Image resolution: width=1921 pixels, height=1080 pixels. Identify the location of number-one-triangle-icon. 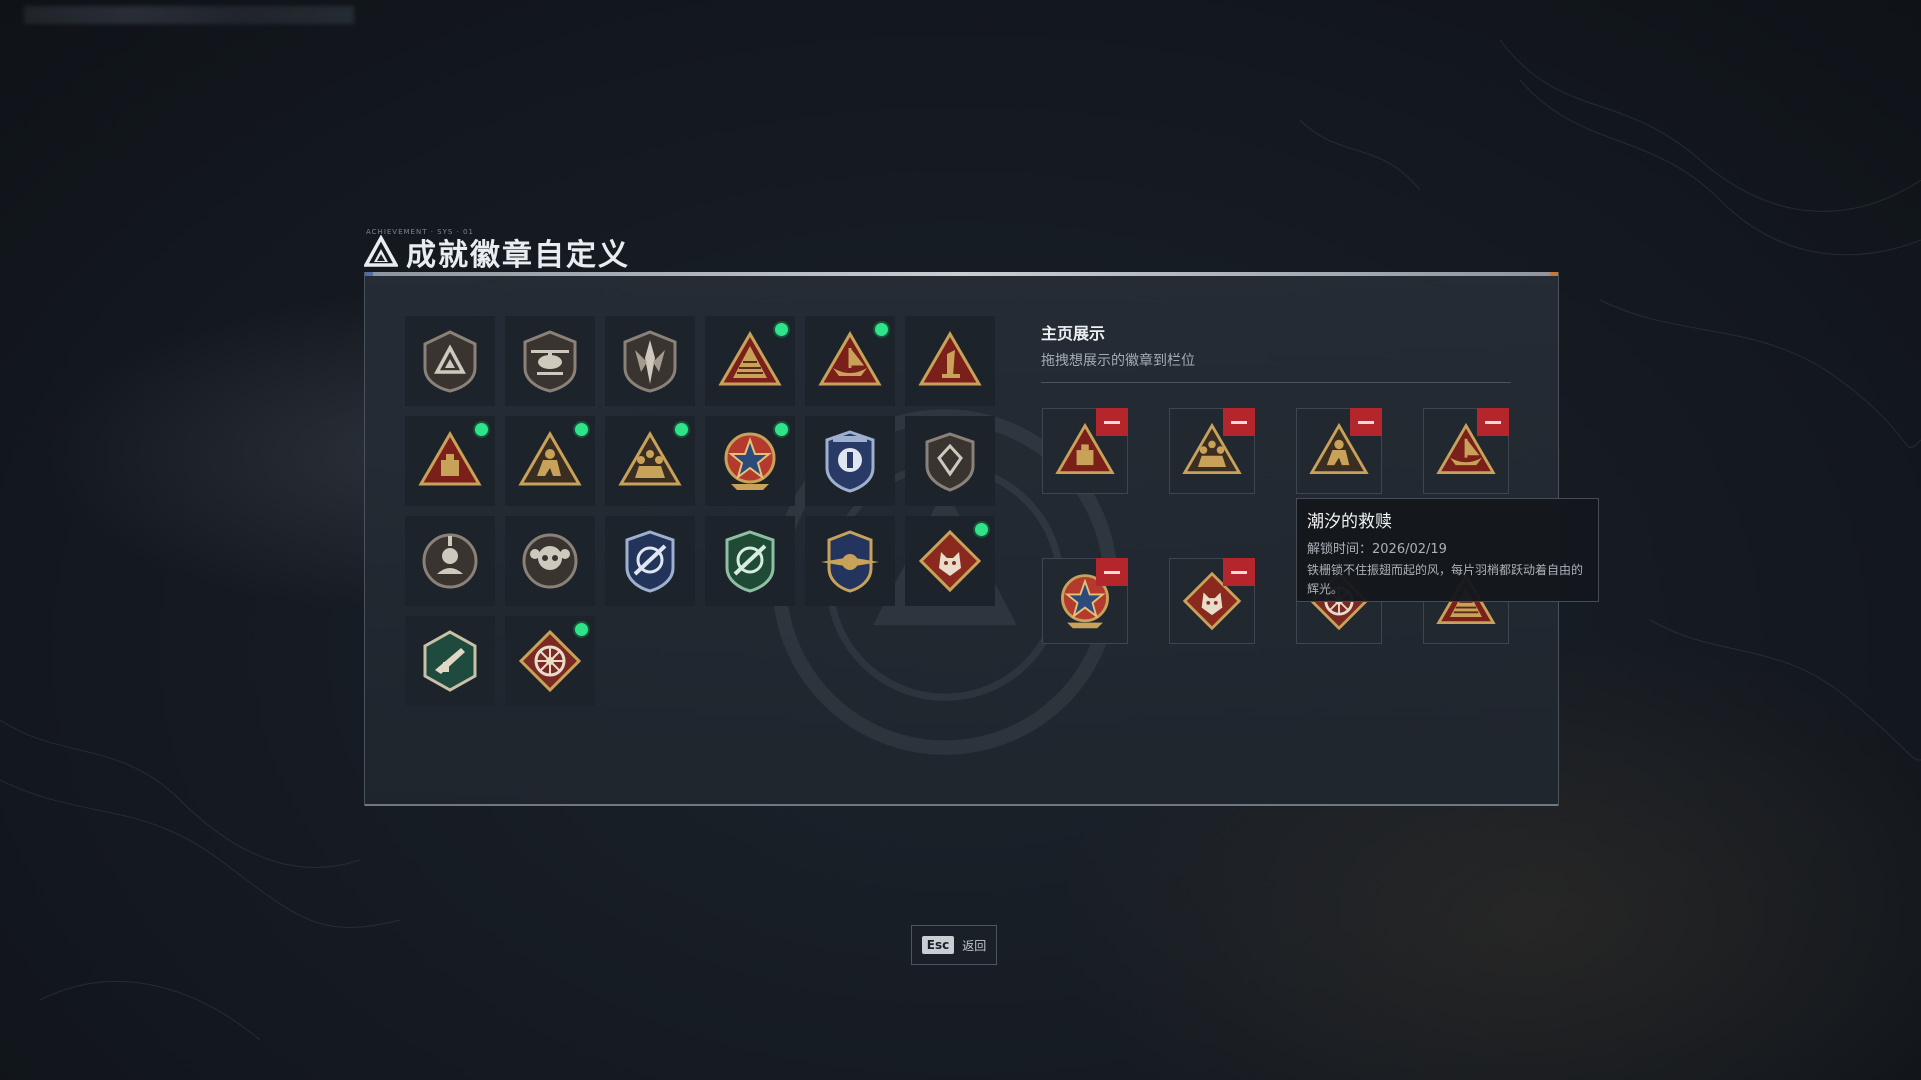
(950, 358).